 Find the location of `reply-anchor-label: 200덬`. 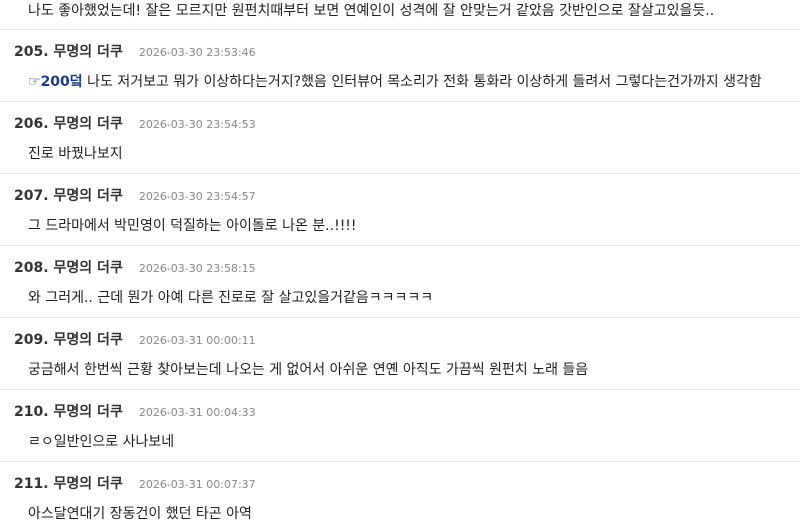

reply-anchor-label: 200덬 is located at coordinates (61, 82).